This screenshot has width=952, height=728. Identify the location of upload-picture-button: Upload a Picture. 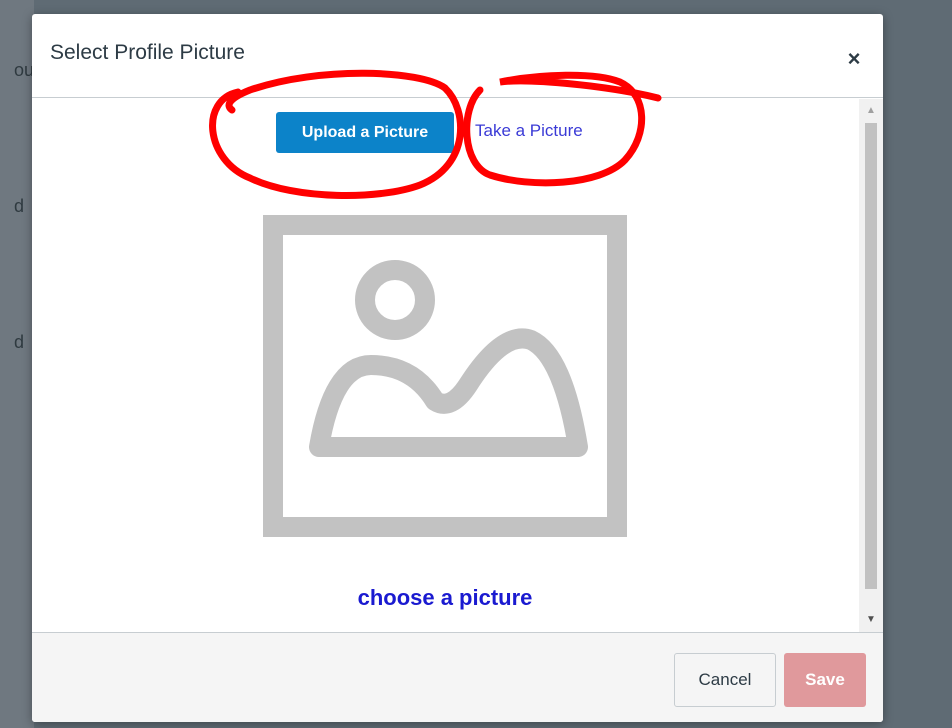
(365, 132).